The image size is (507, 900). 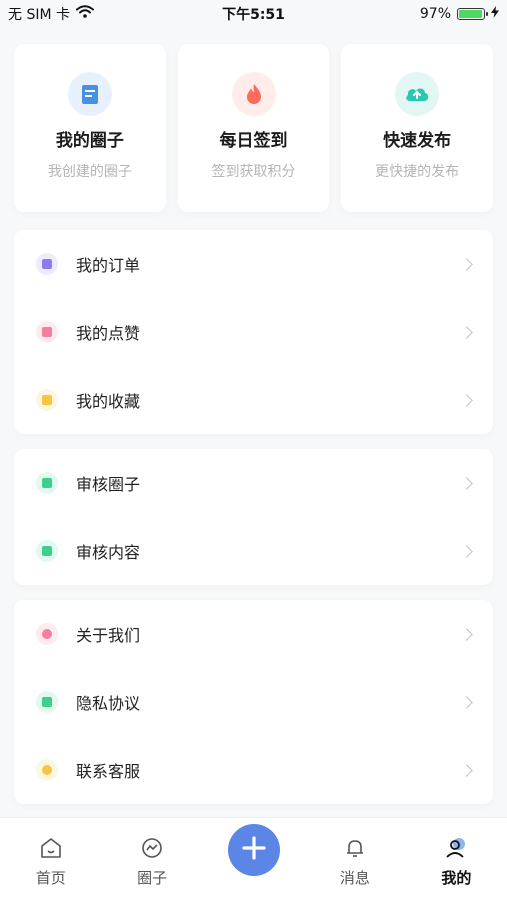 I want to click on bottom-tab-bar: 首页 圈子 消息 我的, so click(x=253, y=859).